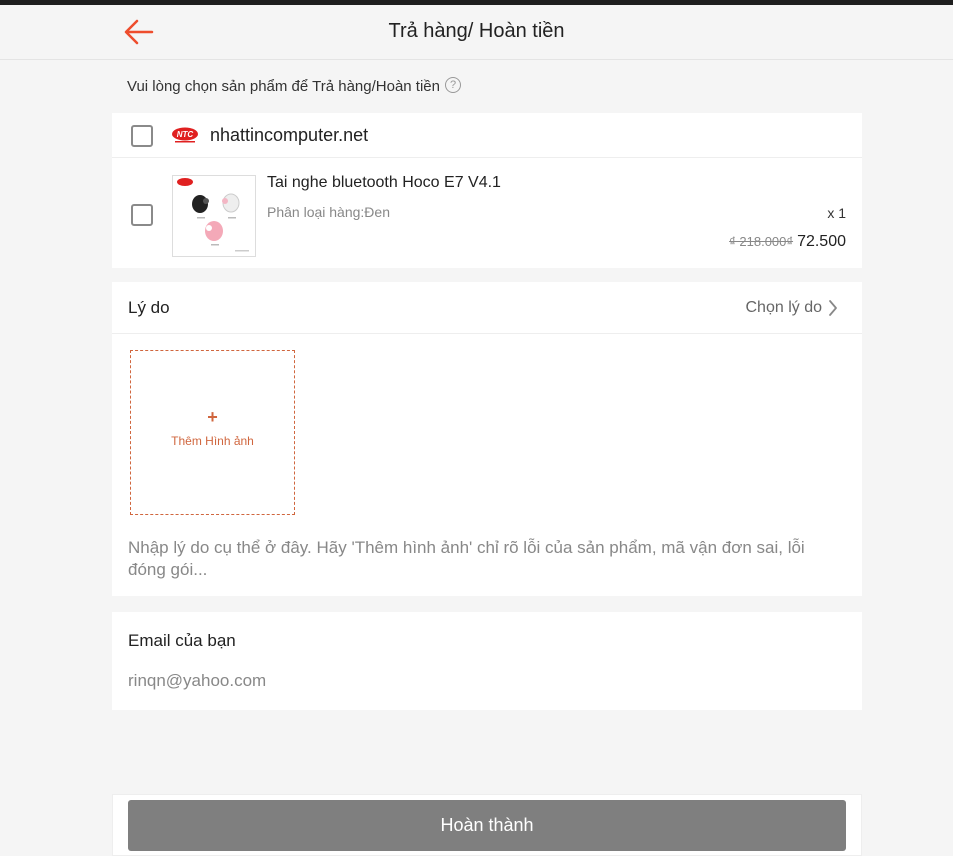 The width and height of the screenshot is (953, 856). I want to click on email-card: Email của bạn rinqn@yahoo.com, so click(487, 661).